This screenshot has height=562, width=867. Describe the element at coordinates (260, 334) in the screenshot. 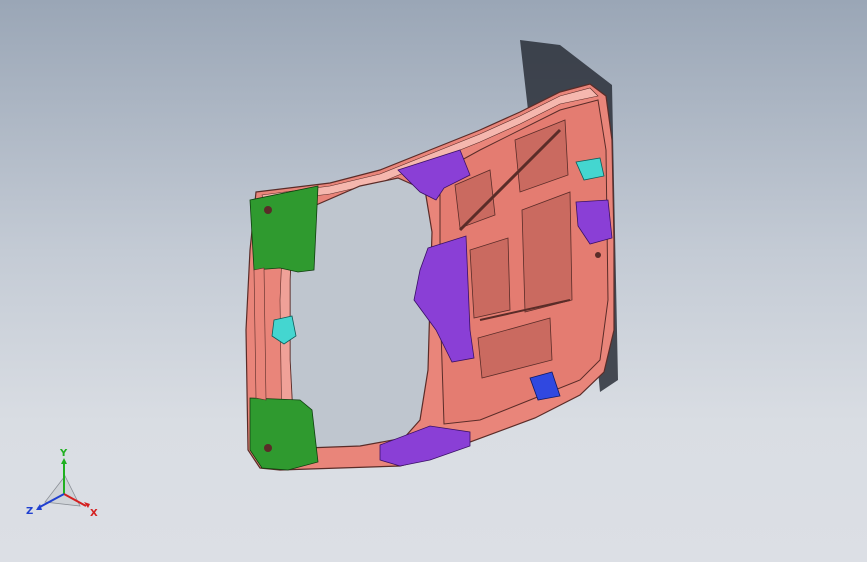

I see `green-strip-middle` at that location.